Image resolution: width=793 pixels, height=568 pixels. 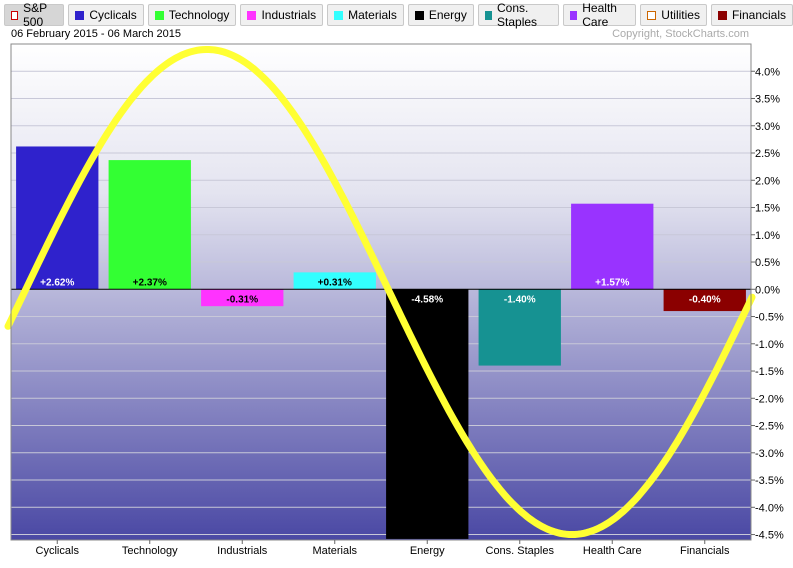 I want to click on y-tick-label: -1.0%, so click(x=769, y=345).